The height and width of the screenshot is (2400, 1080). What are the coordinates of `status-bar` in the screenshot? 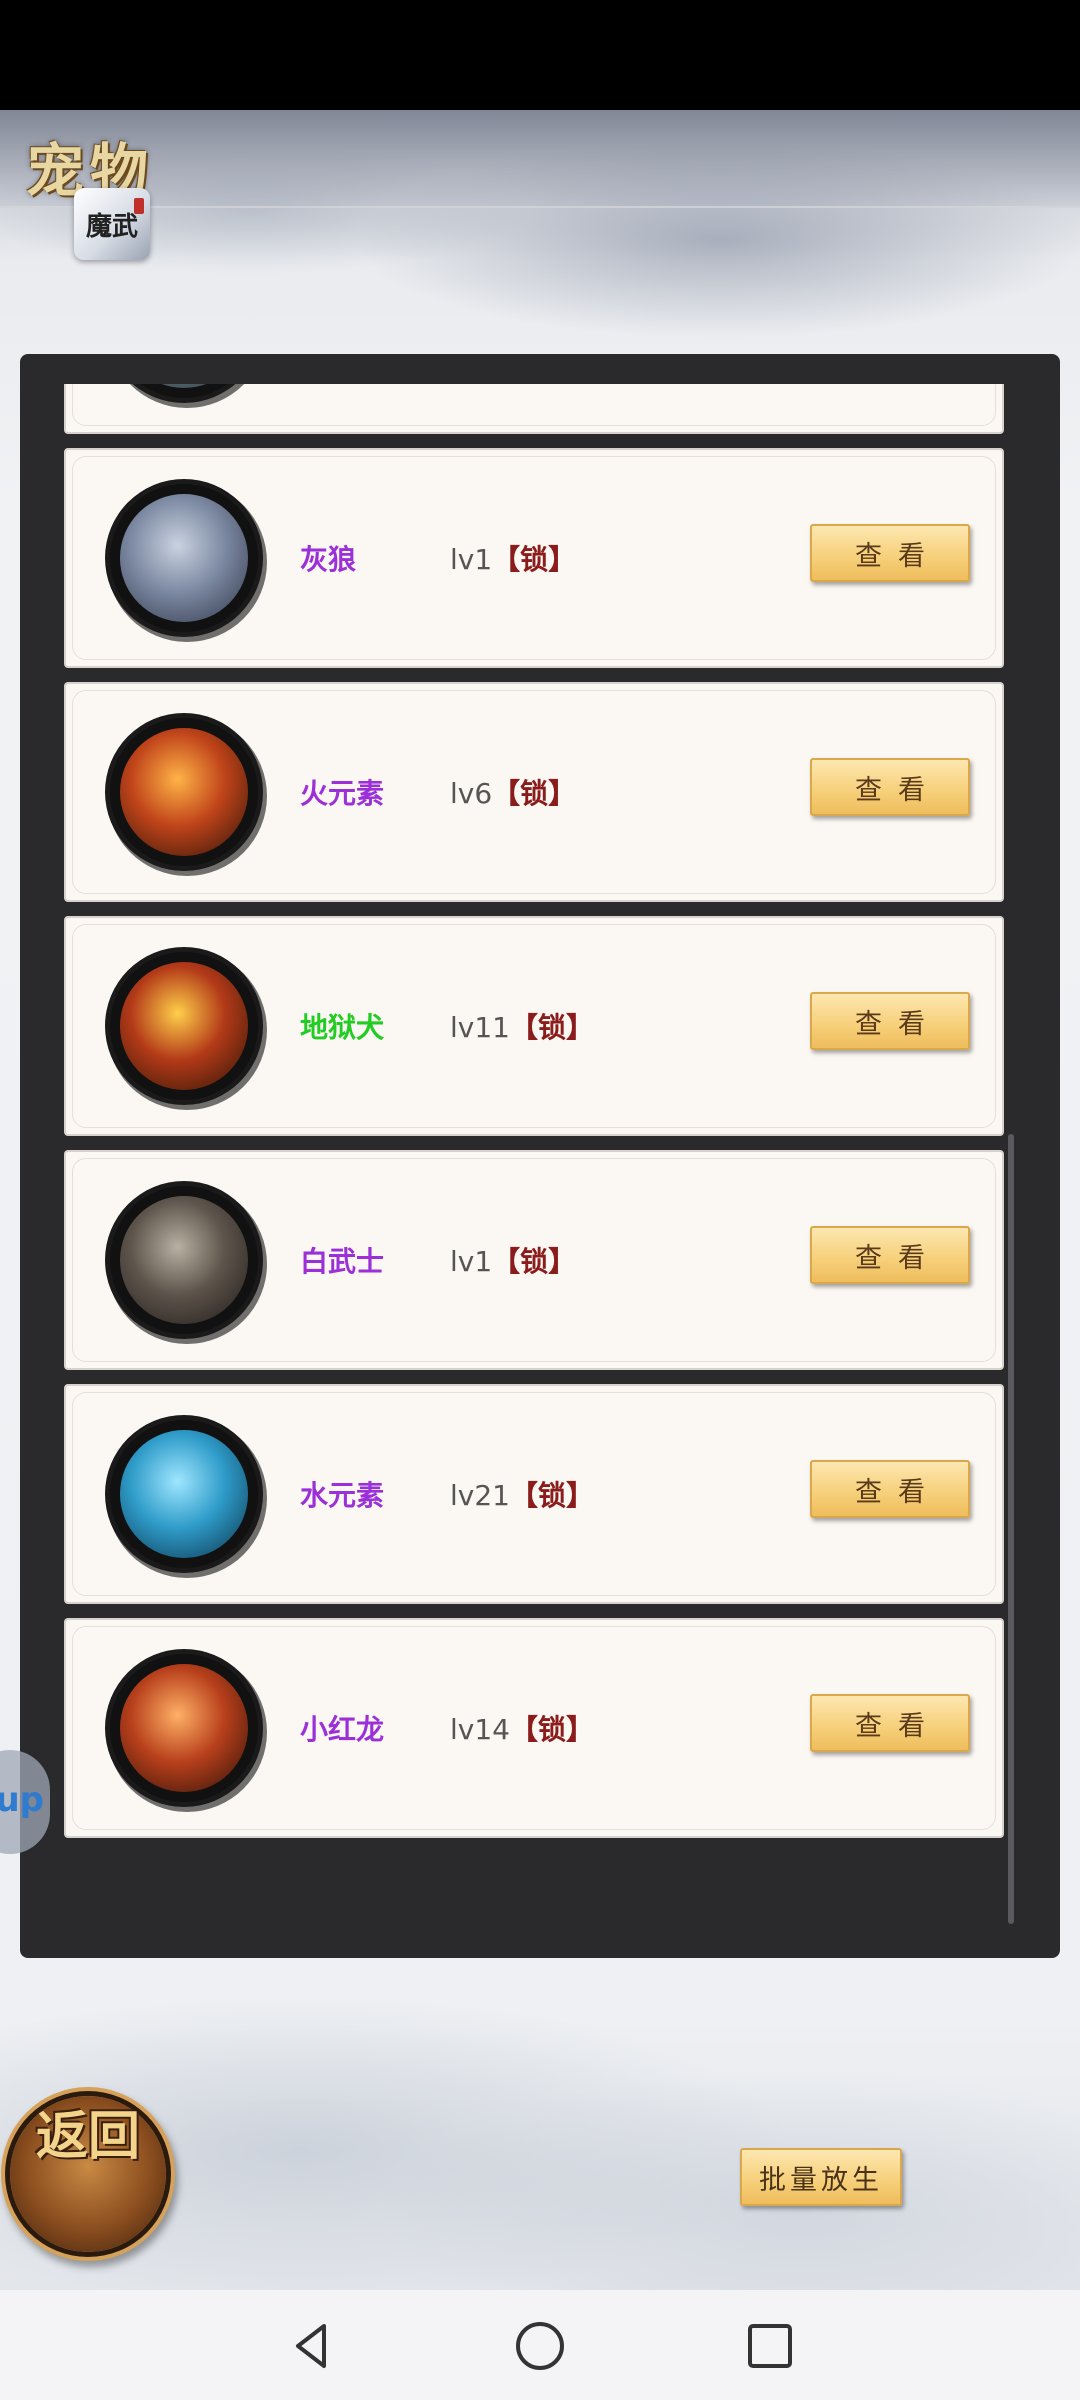 It's located at (540, 55).